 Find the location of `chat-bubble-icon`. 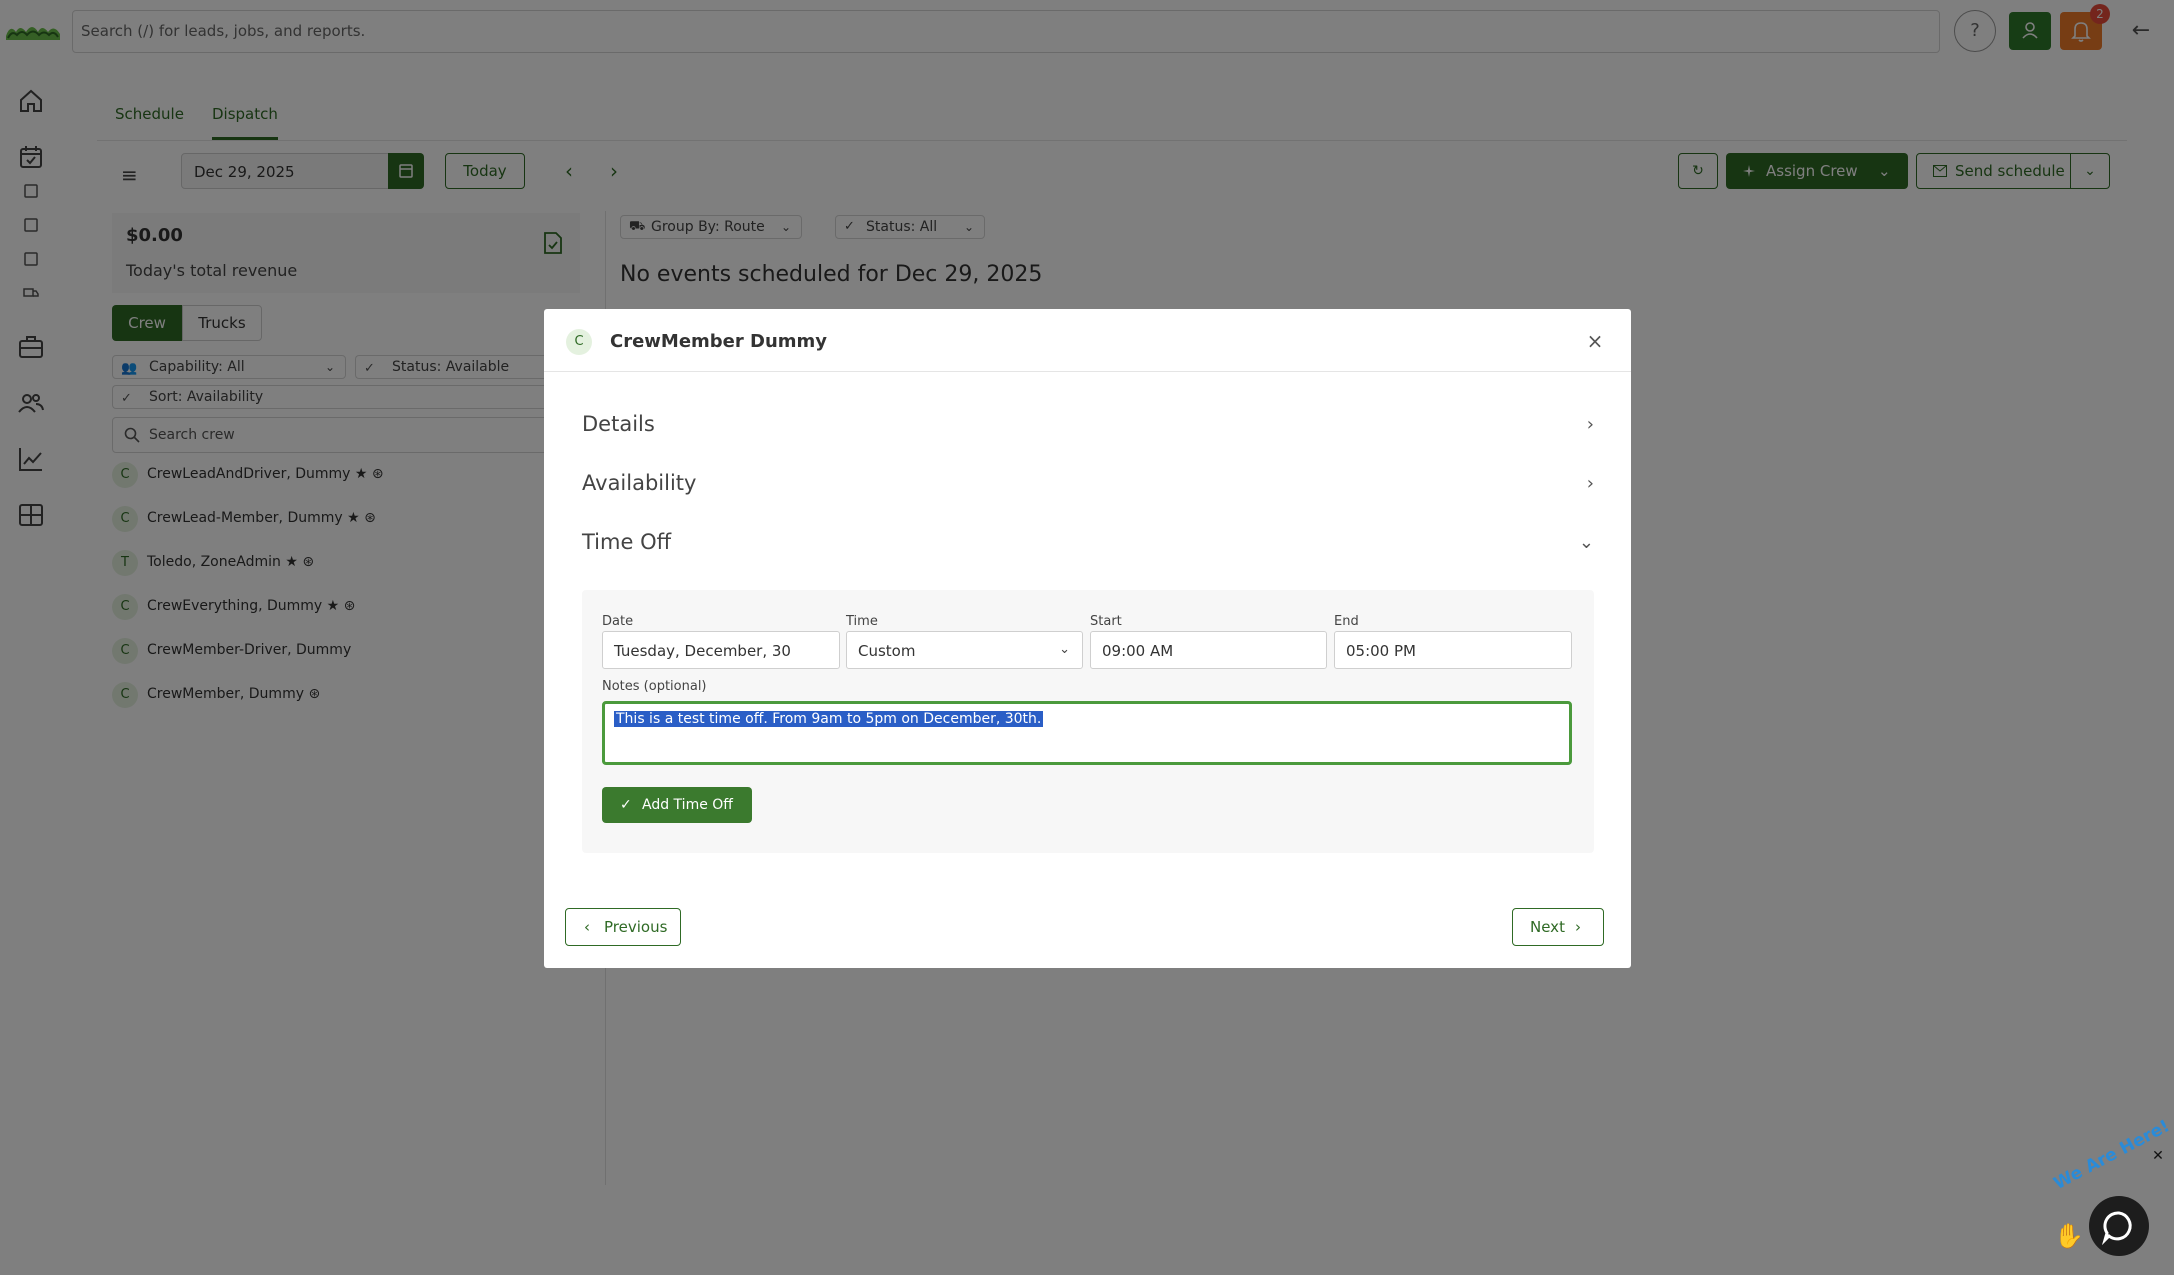

chat-bubble-icon is located at coordinates (2116, 1228).